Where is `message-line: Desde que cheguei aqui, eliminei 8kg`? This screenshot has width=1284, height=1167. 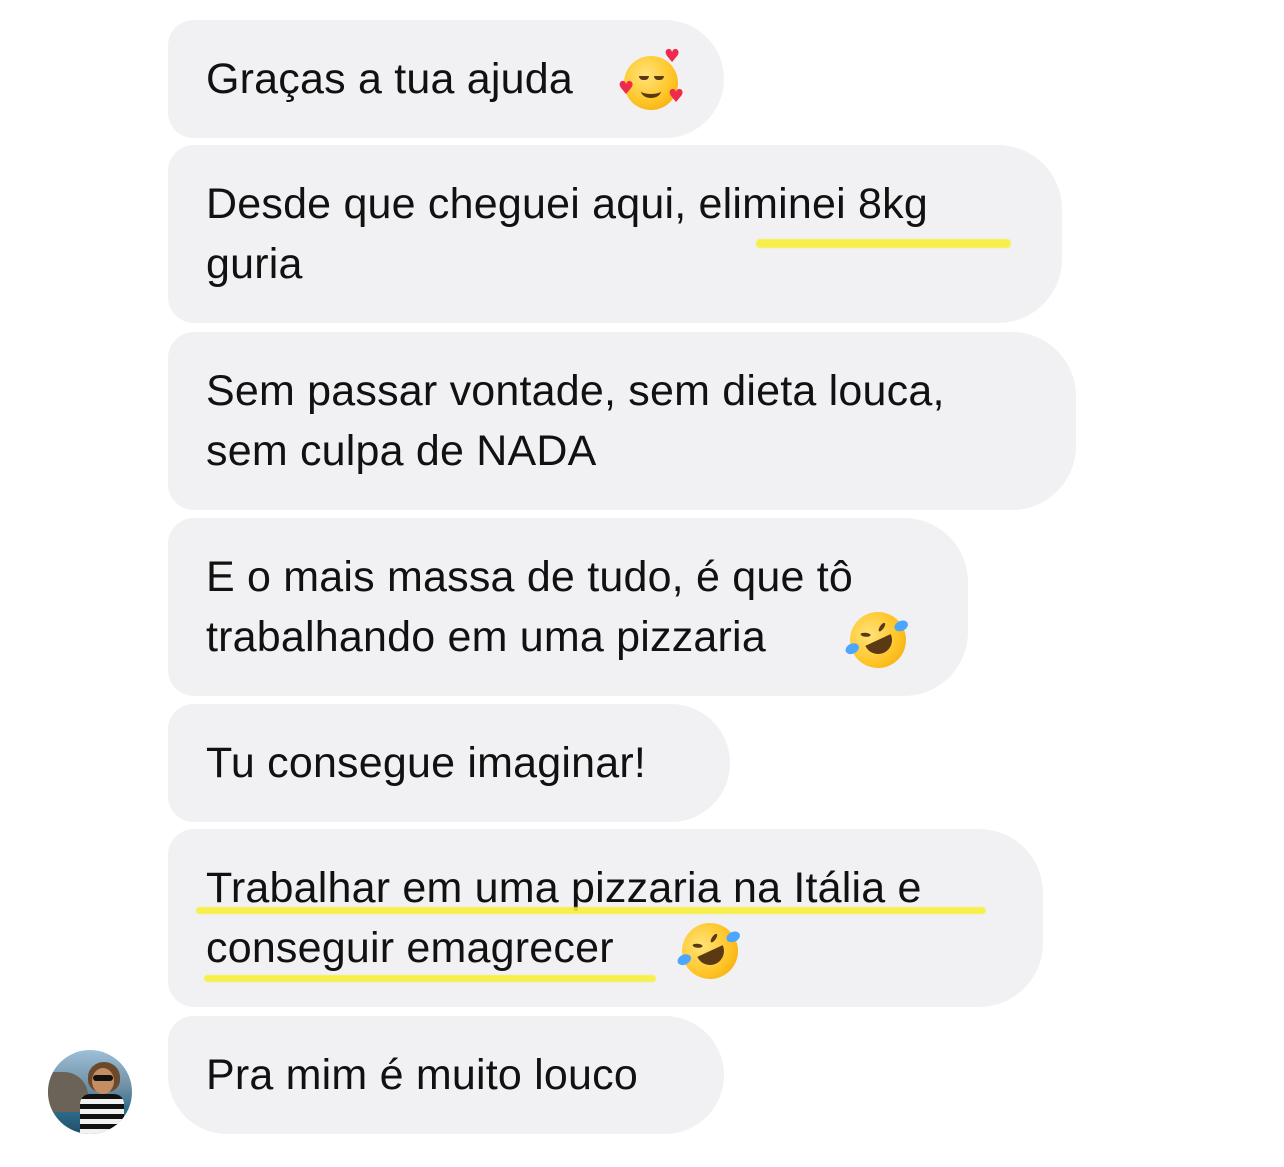 message-line: Desde que cheguei aqui, eliminei 8kg is located at coordinates (567, 204).